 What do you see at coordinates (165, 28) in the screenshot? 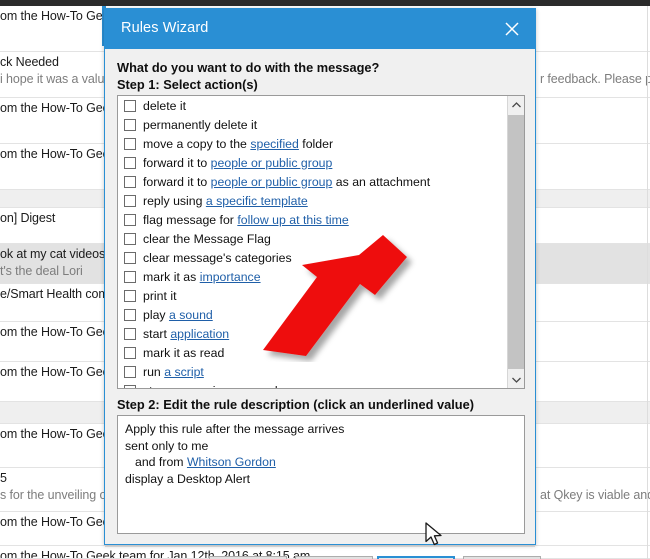
I see `dialog-title: Rules Wizard` at bounding box center [165, 28].